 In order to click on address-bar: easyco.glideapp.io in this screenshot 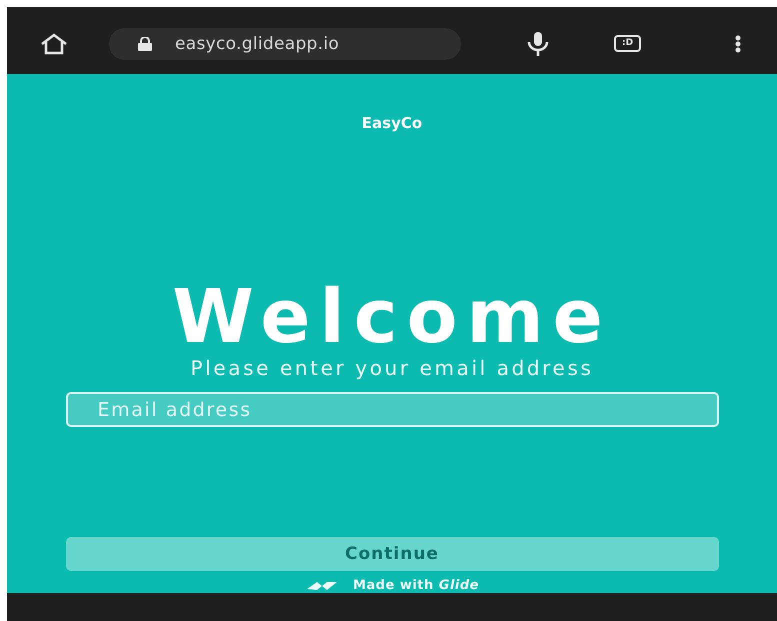, I will do `click(285, 44)`.